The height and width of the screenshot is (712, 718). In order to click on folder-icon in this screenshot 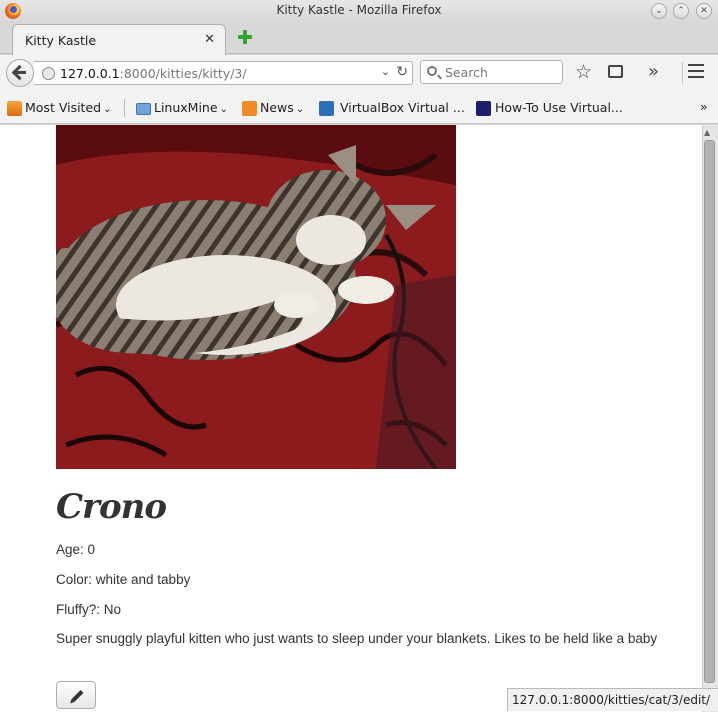, I will do `click(143, 109)`.